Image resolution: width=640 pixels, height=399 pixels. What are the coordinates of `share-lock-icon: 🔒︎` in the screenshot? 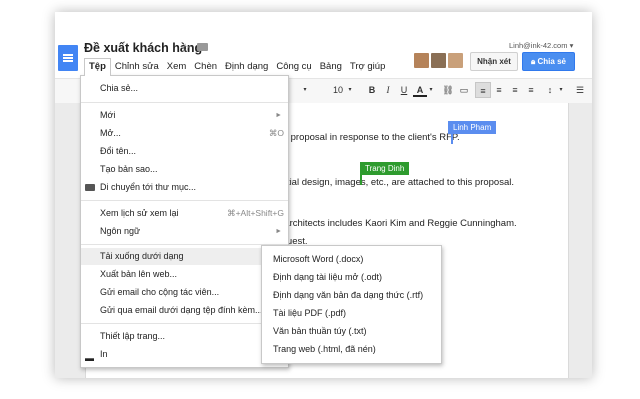 It's located at (533, 61).